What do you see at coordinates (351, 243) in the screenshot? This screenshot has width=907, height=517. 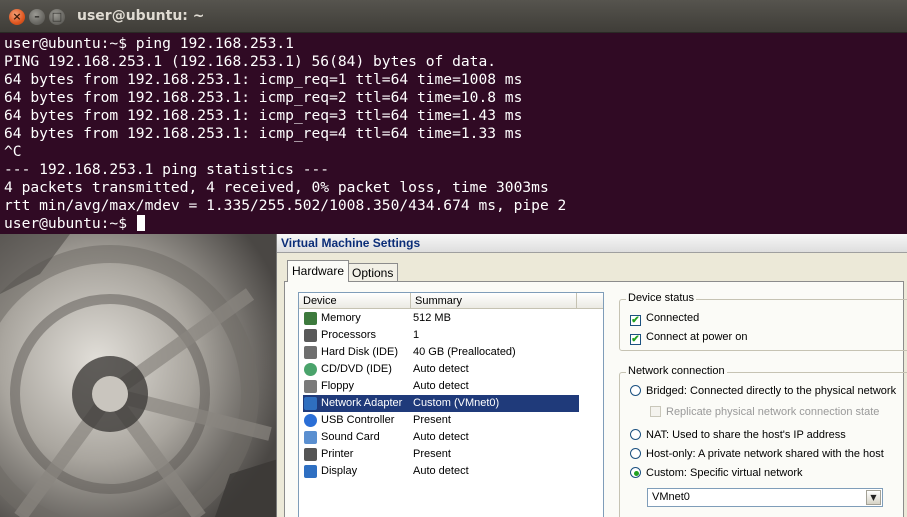 I see `dialog-title: Virtual Machine Settings` at bounding box center [351, 243].